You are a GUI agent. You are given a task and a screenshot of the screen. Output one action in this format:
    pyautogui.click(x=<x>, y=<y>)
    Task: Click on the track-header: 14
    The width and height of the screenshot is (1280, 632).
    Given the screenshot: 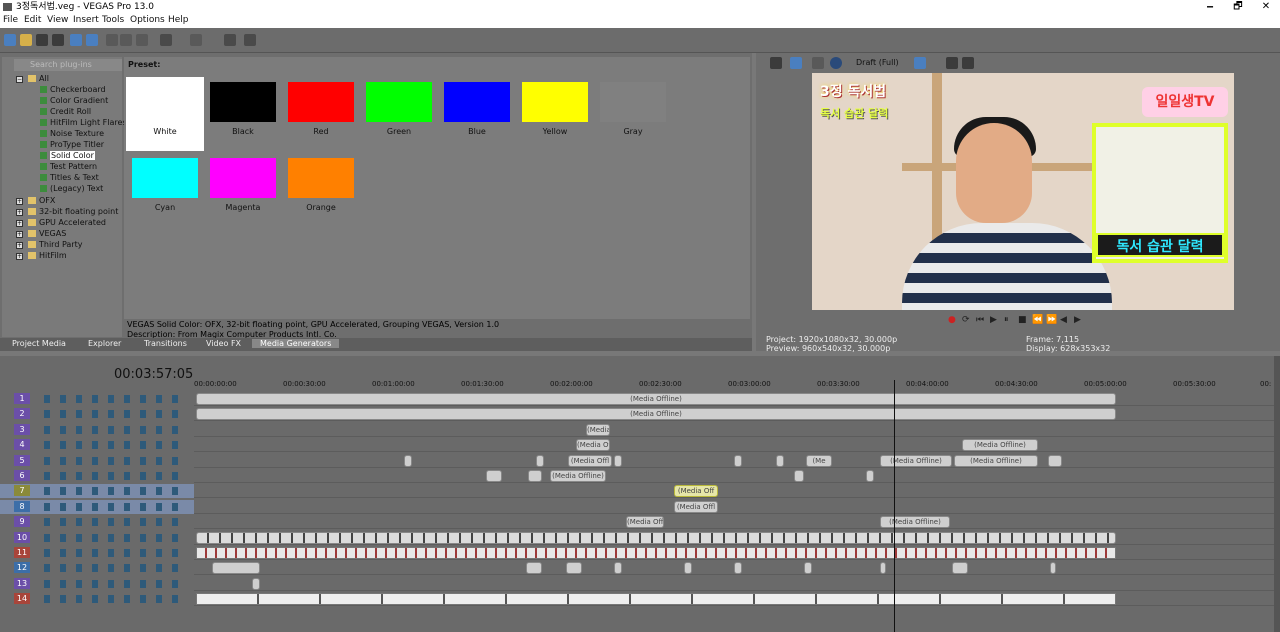 What is the action you would take?
    pyautogui.click(x=97, y=599)
    